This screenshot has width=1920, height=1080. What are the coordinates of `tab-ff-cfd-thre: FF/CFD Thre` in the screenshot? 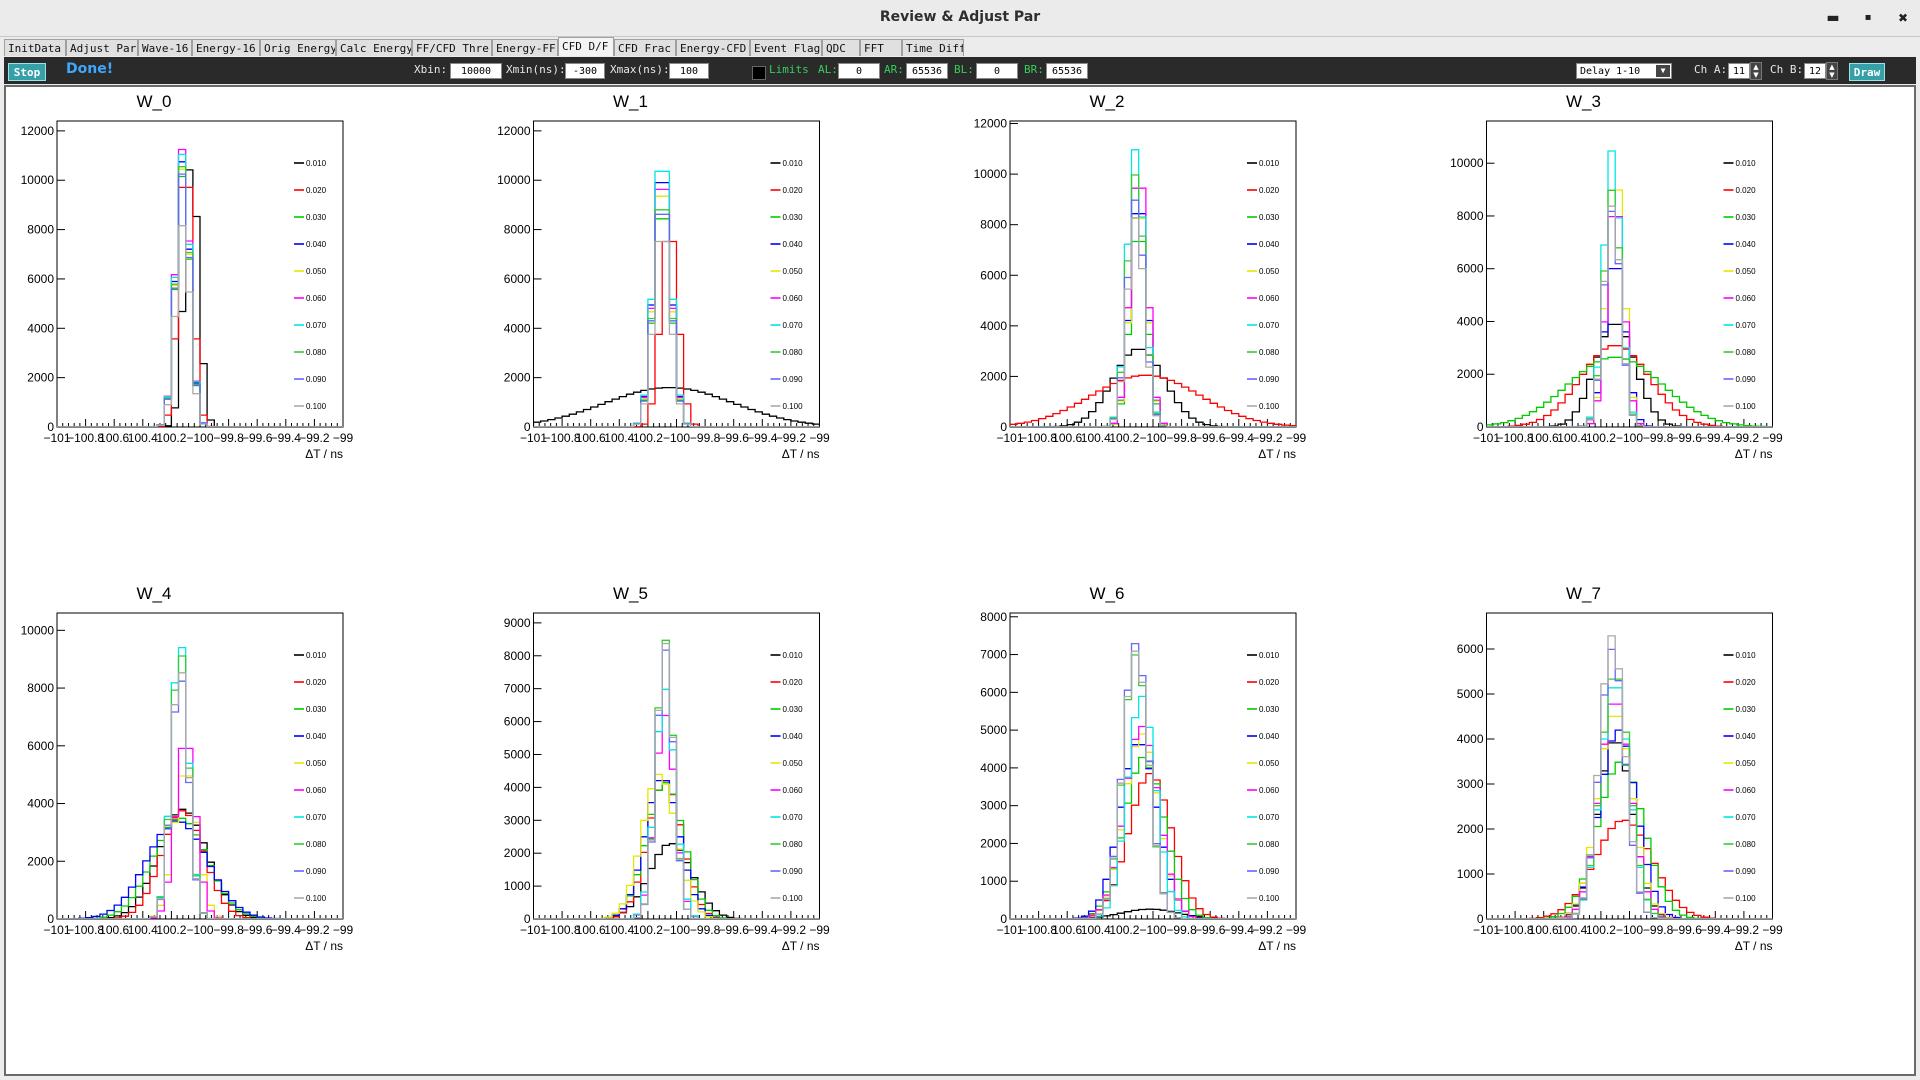 It's located at (452, 47).